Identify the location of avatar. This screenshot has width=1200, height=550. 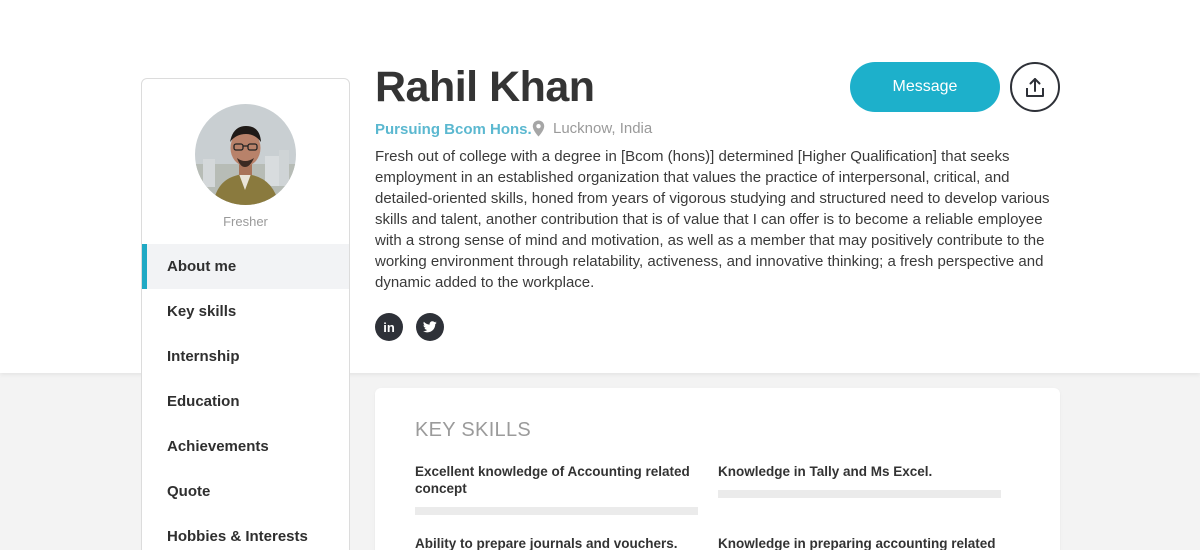
(245, 154).